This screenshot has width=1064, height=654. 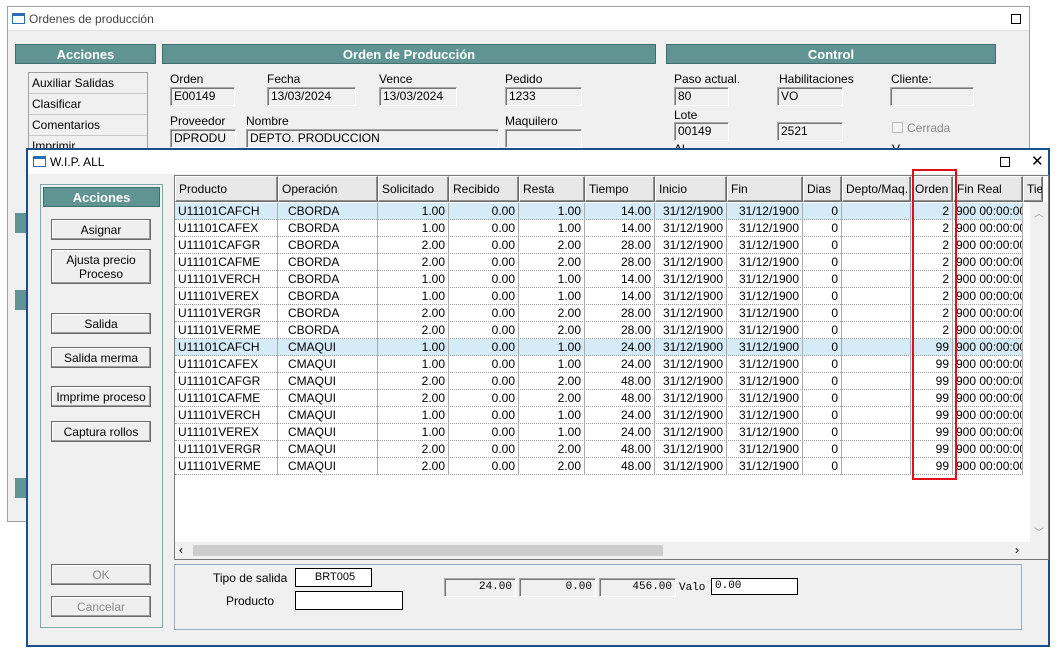 What do you see at coordinates (202, 96) in the screenshot?
I see `orden-field: E00149` at bounding box center [202, 96].